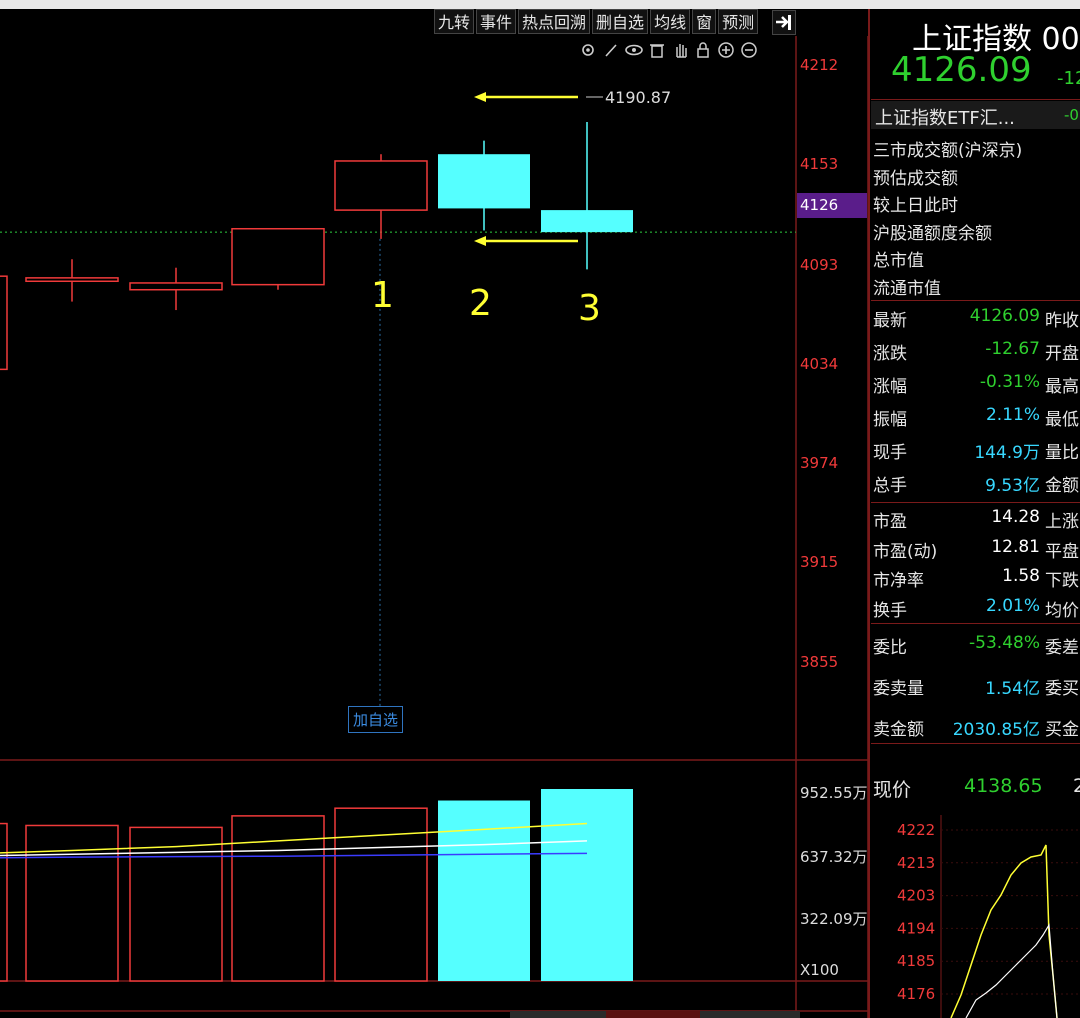  I want to click on quote-row: 振幅 2.11% 最低, so click(976, 418).